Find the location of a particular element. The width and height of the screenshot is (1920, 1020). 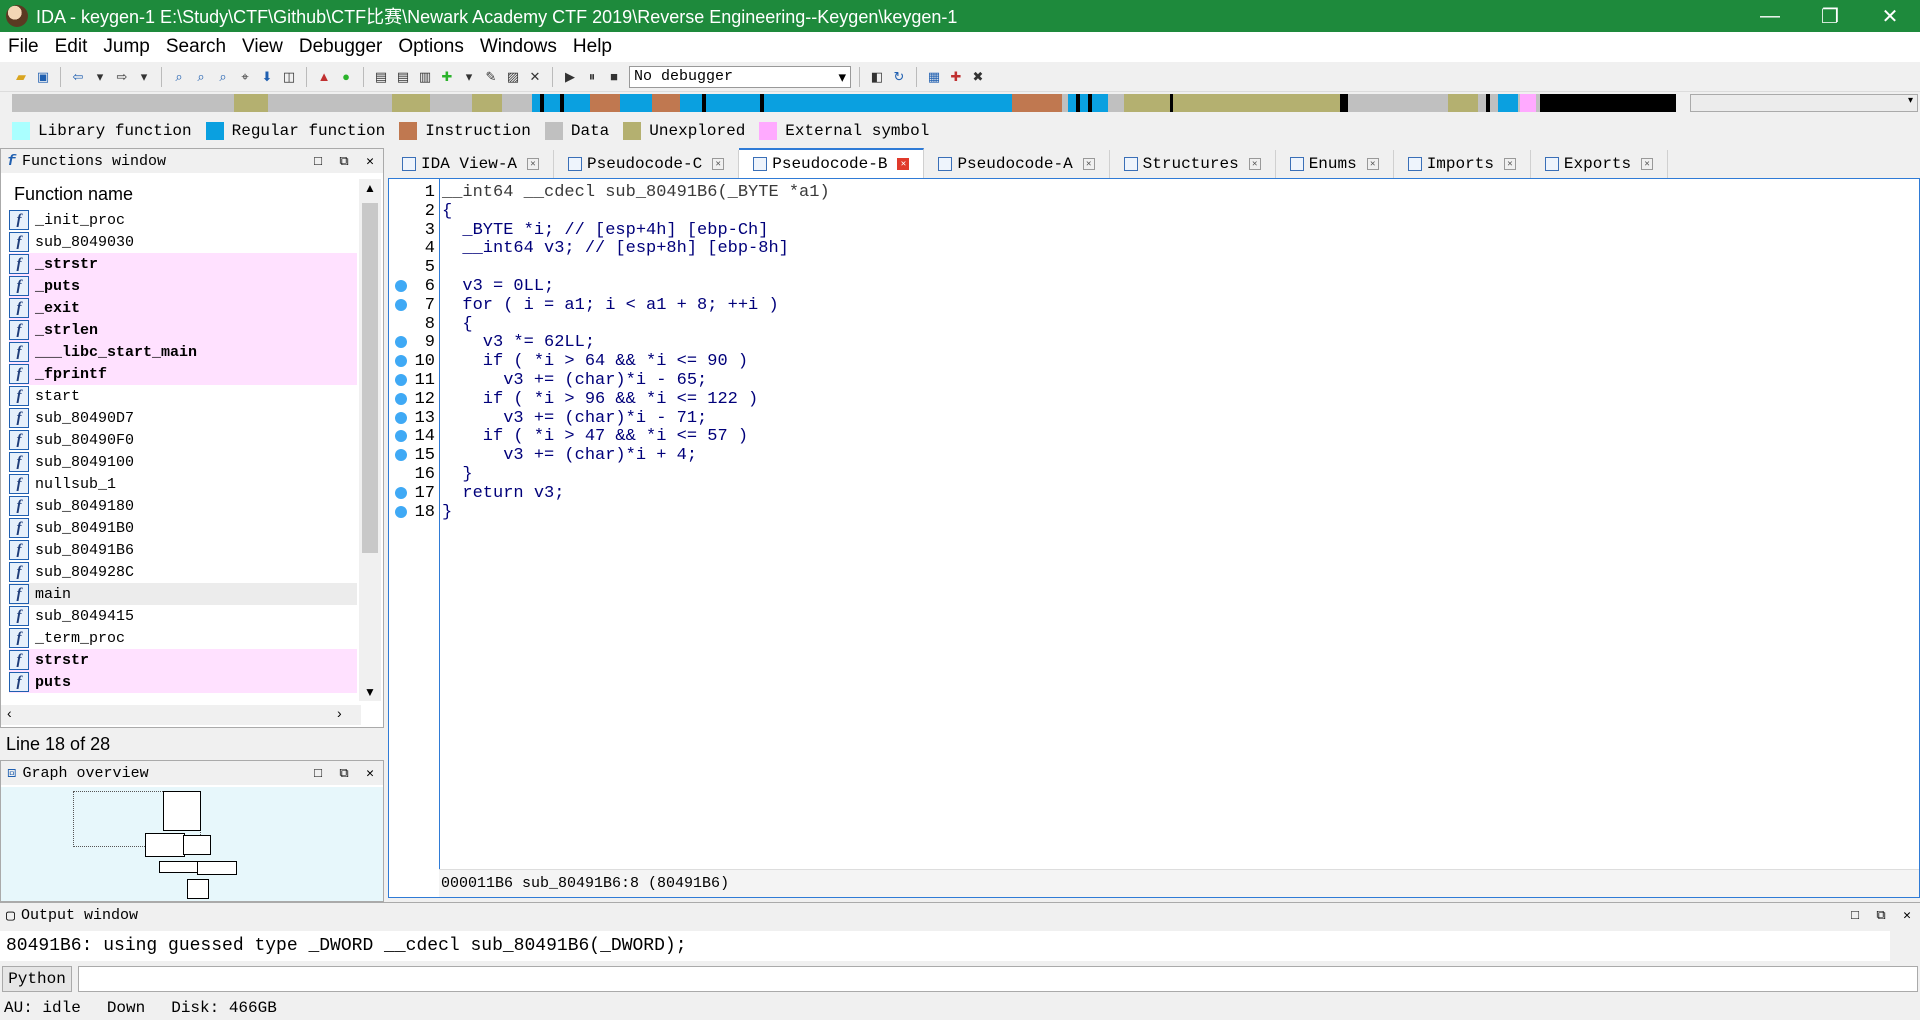

menu-jump: Jump is located at coordinates (126, 47).